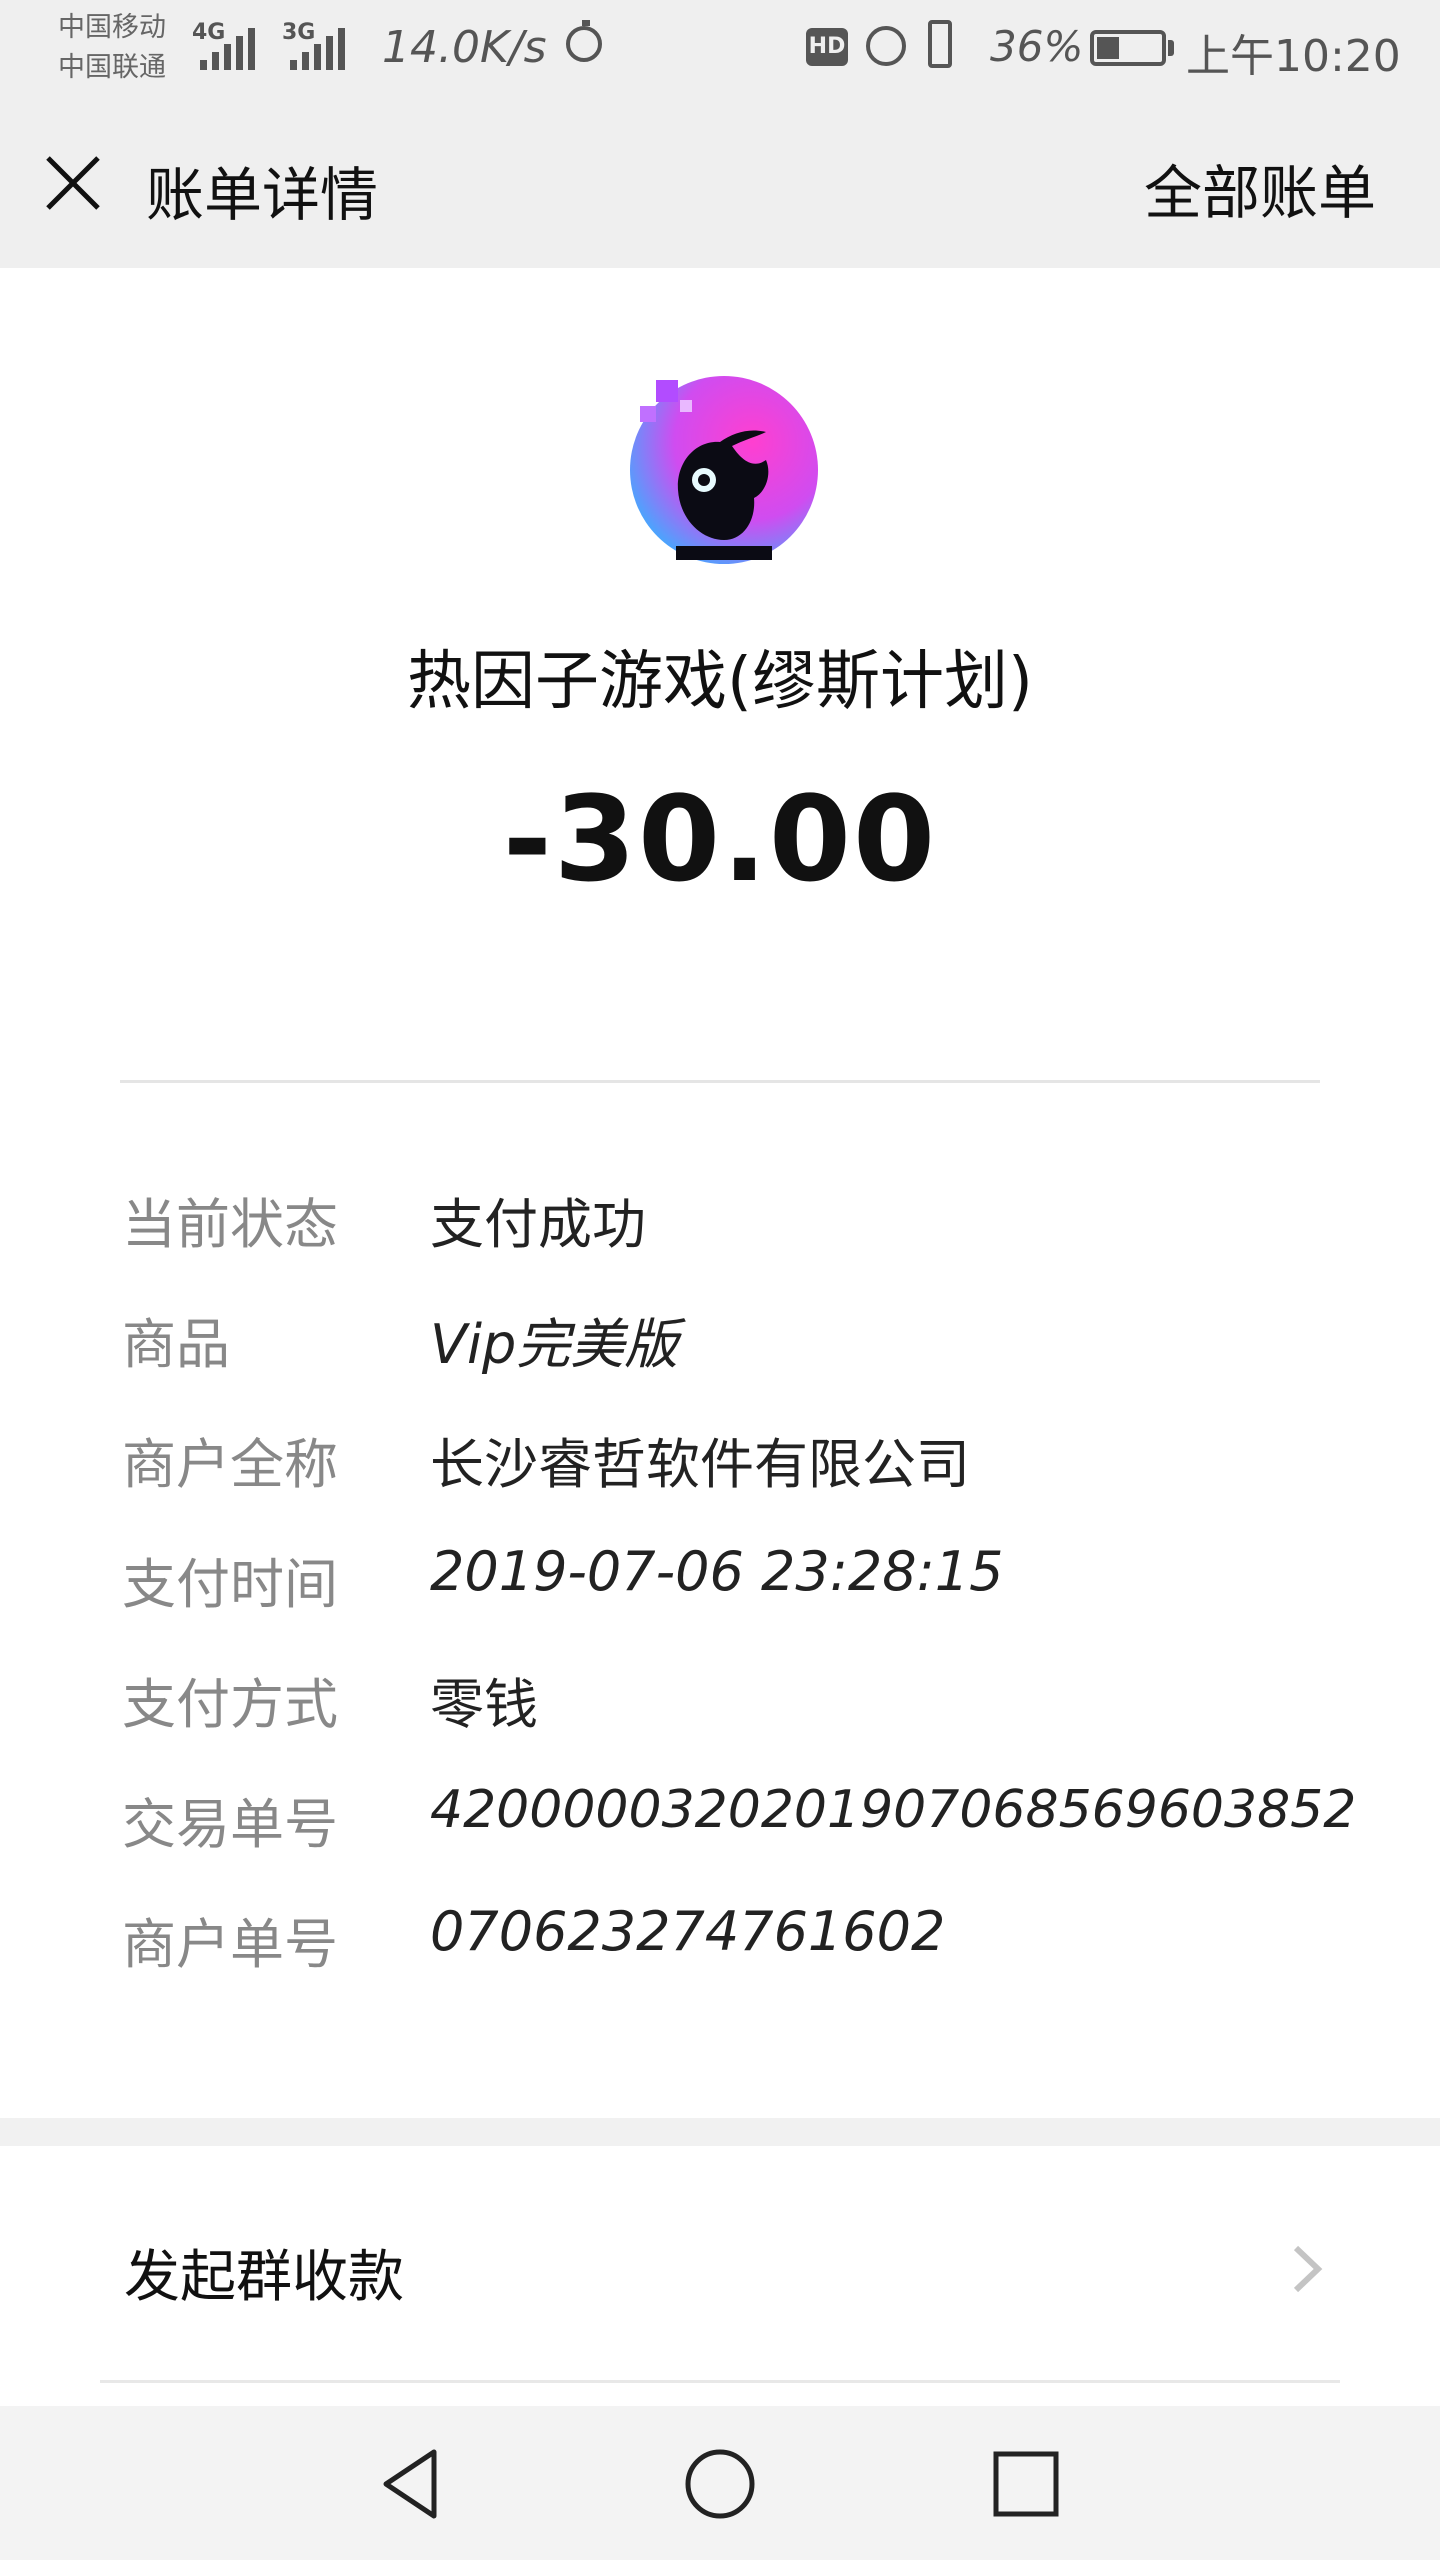 This screenshot has width=1440, height=2560. I want to click on detail-value: 支付成功, so click(538, 1224).